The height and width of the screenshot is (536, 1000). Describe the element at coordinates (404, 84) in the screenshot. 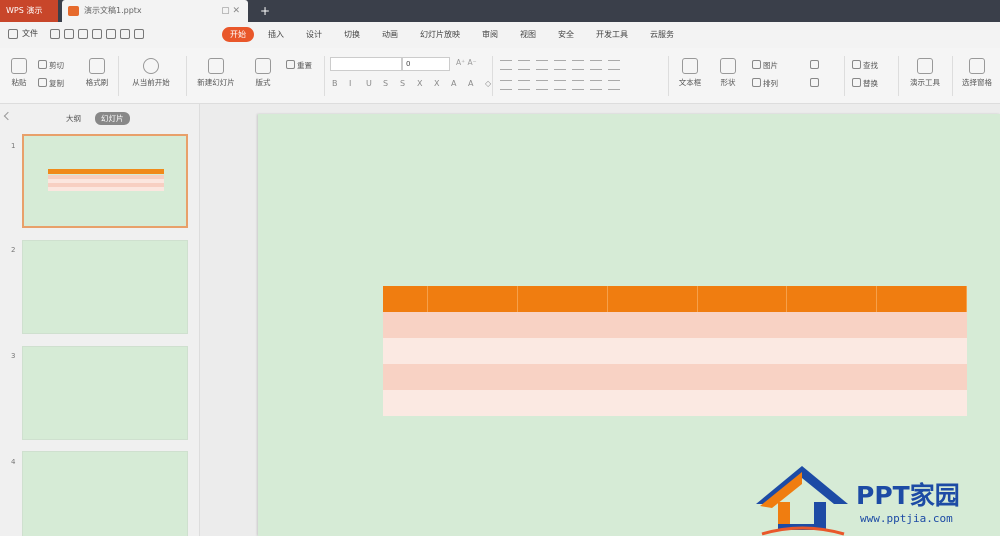

I see `shadow-icon: S` at that location.